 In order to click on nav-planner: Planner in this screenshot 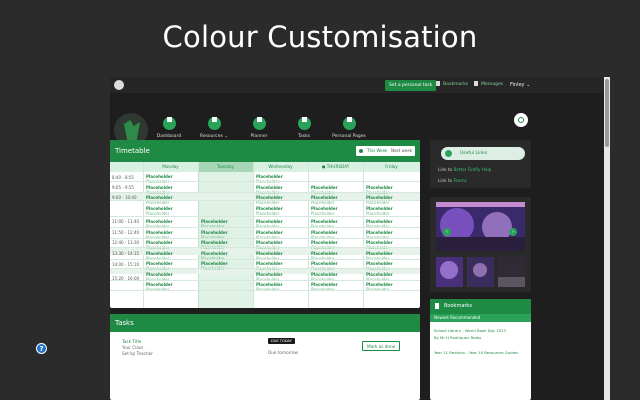, I will do `click(259, 126)`.